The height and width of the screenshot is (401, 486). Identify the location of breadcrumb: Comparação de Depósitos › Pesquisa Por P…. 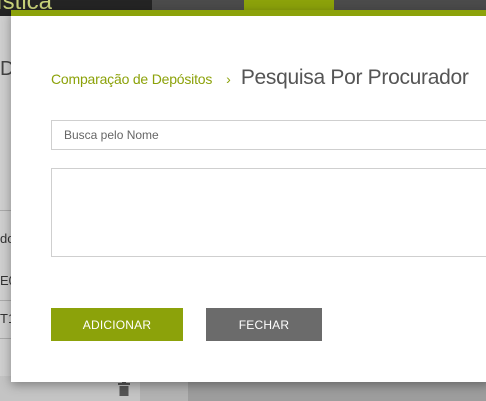
(260, 78).